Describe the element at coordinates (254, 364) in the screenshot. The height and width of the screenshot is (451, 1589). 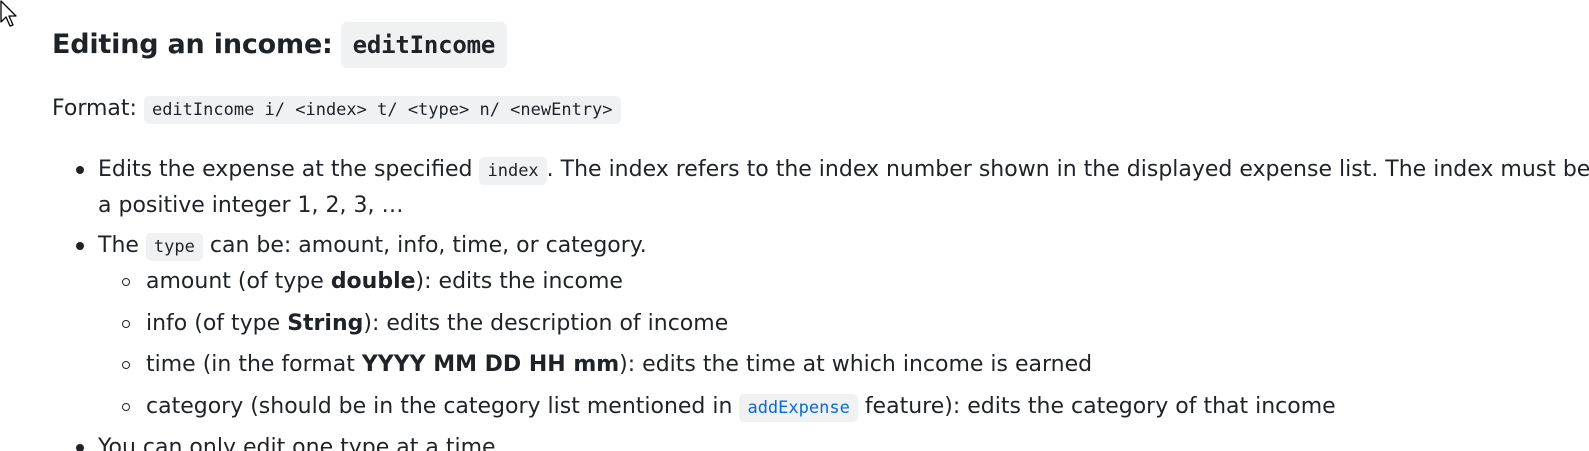
I see `sub-item-text: time (in the format` at that location.